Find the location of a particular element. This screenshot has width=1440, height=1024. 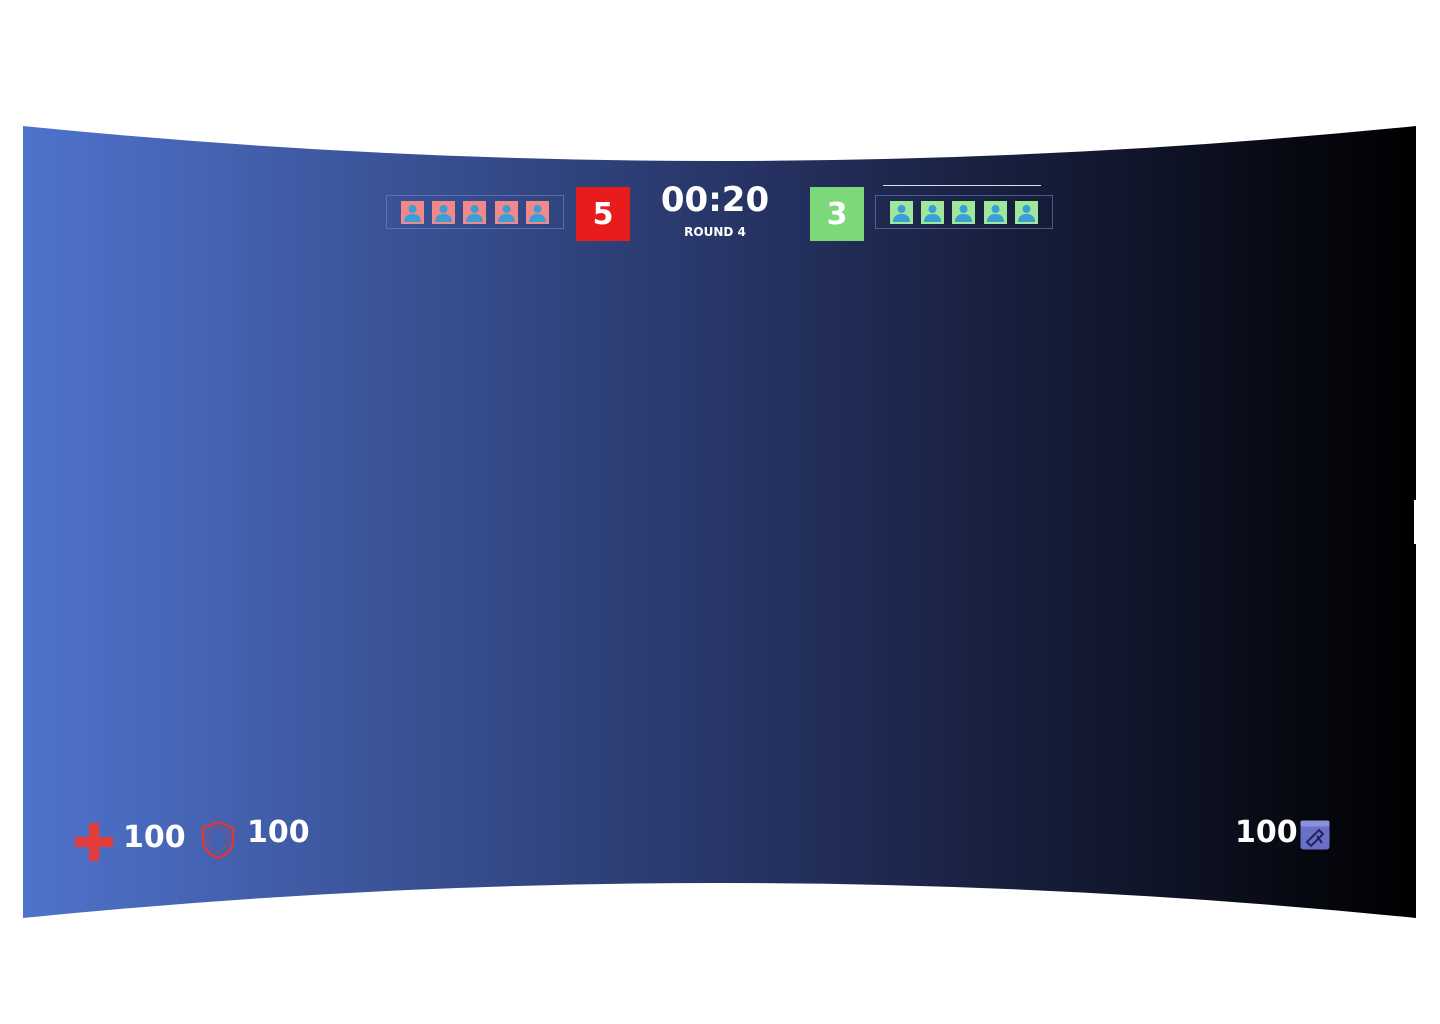

health-cross-icon is located at coordinates (94, 842).